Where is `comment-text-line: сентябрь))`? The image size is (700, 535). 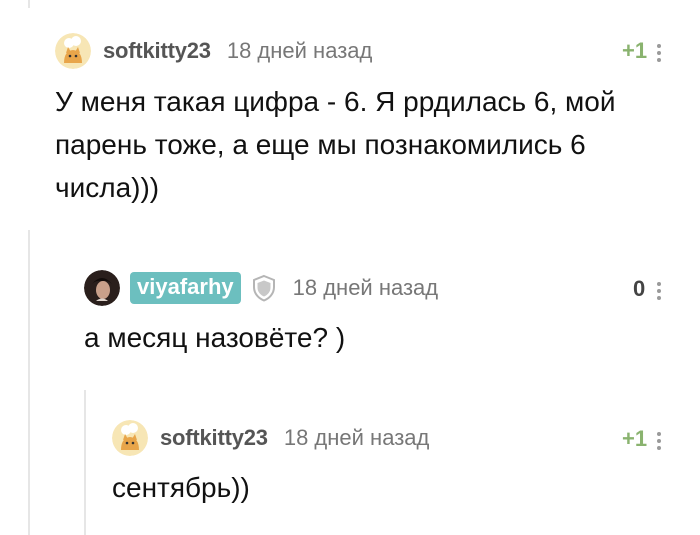 comment-text-line: сентябрь)) is located at coordinates (181, 487).